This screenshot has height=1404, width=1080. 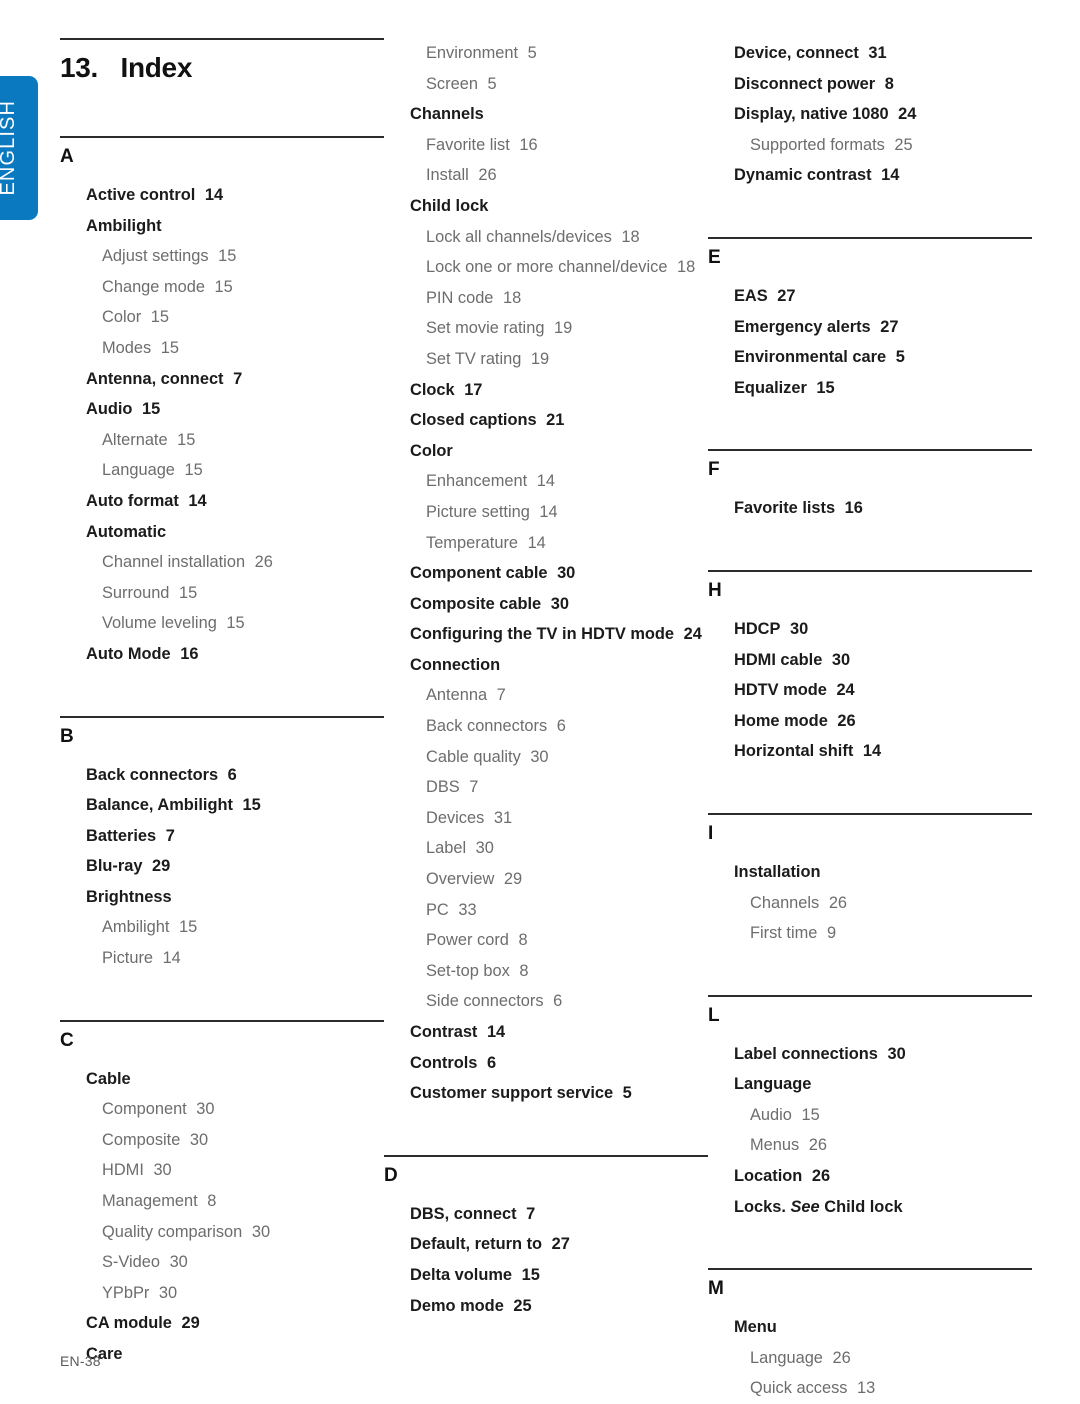 What do you see at coordinates (209, 1201) in the screenshot?
I see `index-entry-page-number: 8` at bounding box center [209, 1201].